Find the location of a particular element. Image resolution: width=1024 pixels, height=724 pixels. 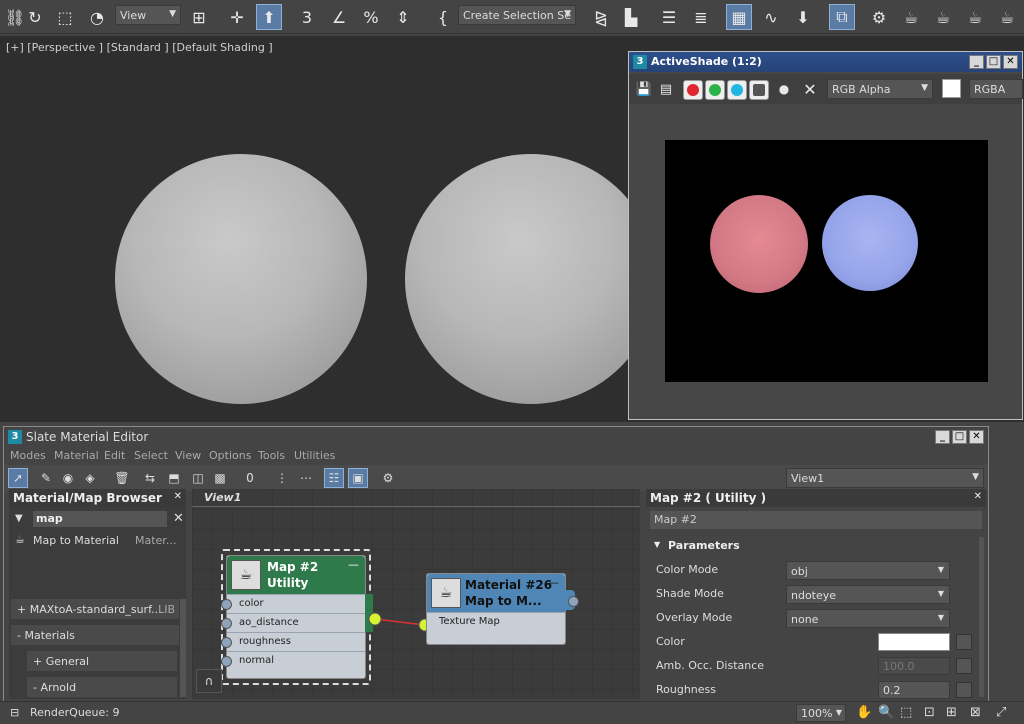

mirror-icon: ⧎ is located at coordinates (601, 17).